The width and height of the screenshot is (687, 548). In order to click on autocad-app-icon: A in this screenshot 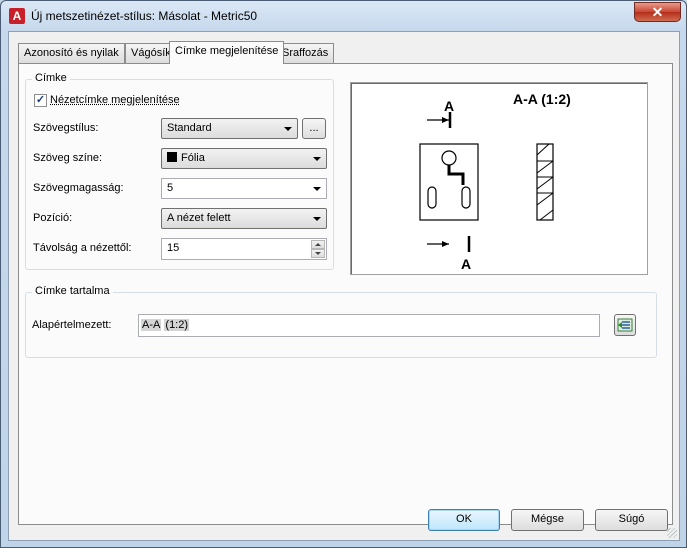, I will do `click(17, 16)`.